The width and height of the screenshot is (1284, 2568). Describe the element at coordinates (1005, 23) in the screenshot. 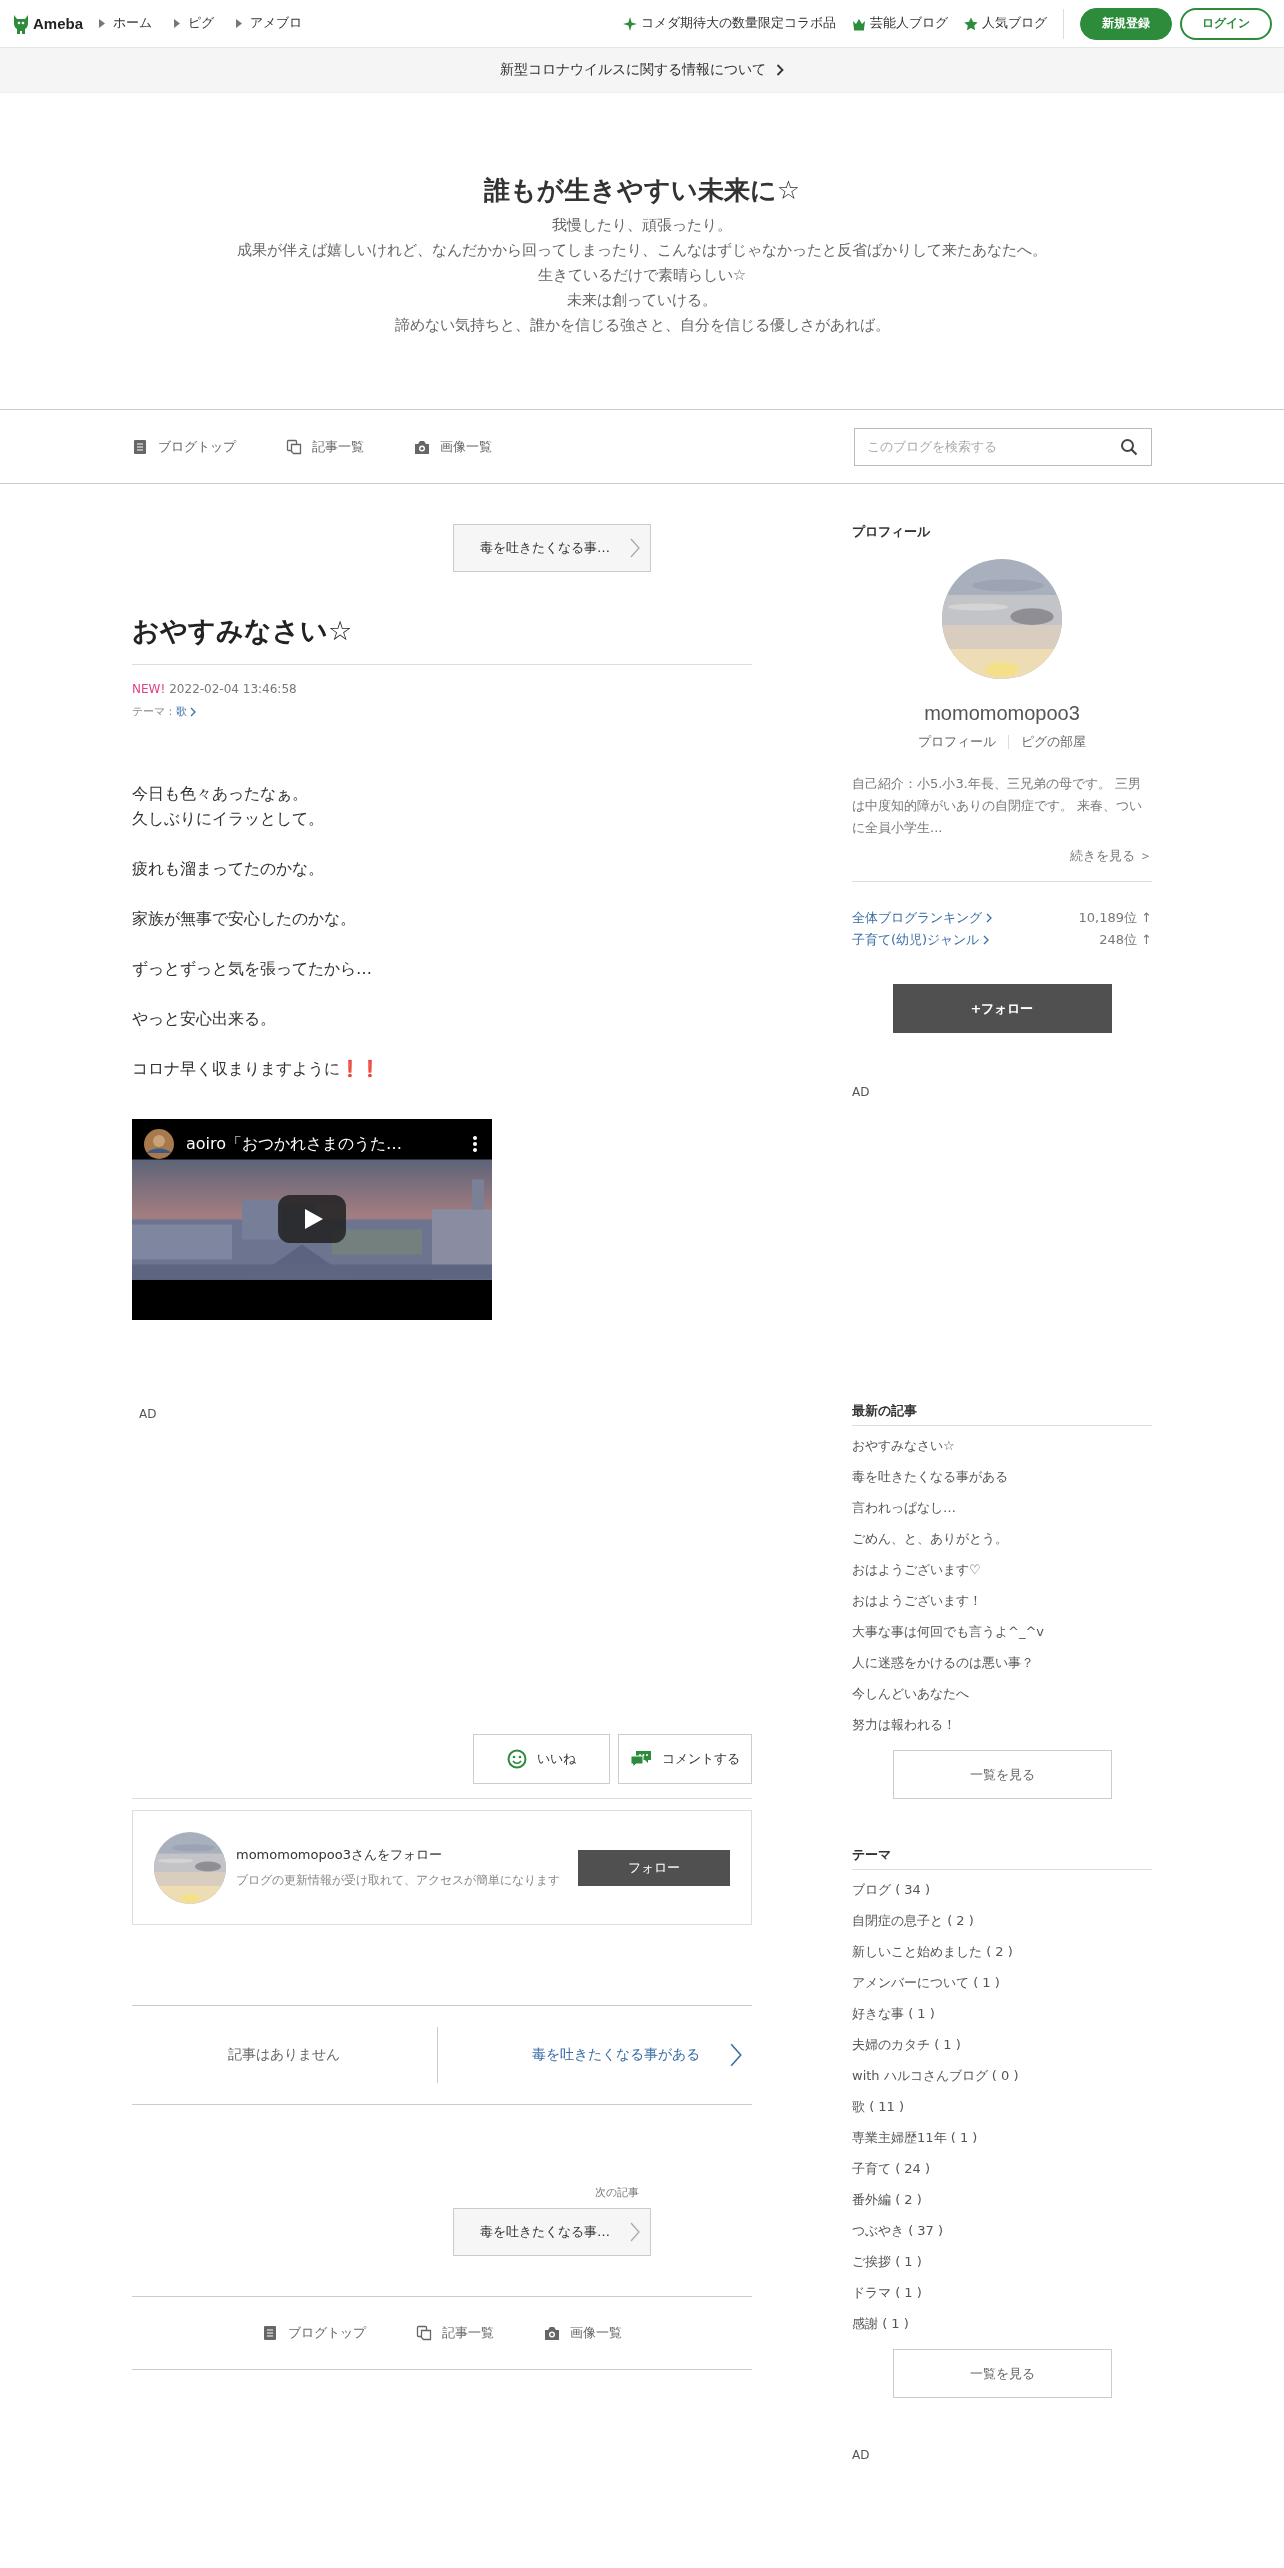

I see `promo-link: 人気ブログ` at that location.